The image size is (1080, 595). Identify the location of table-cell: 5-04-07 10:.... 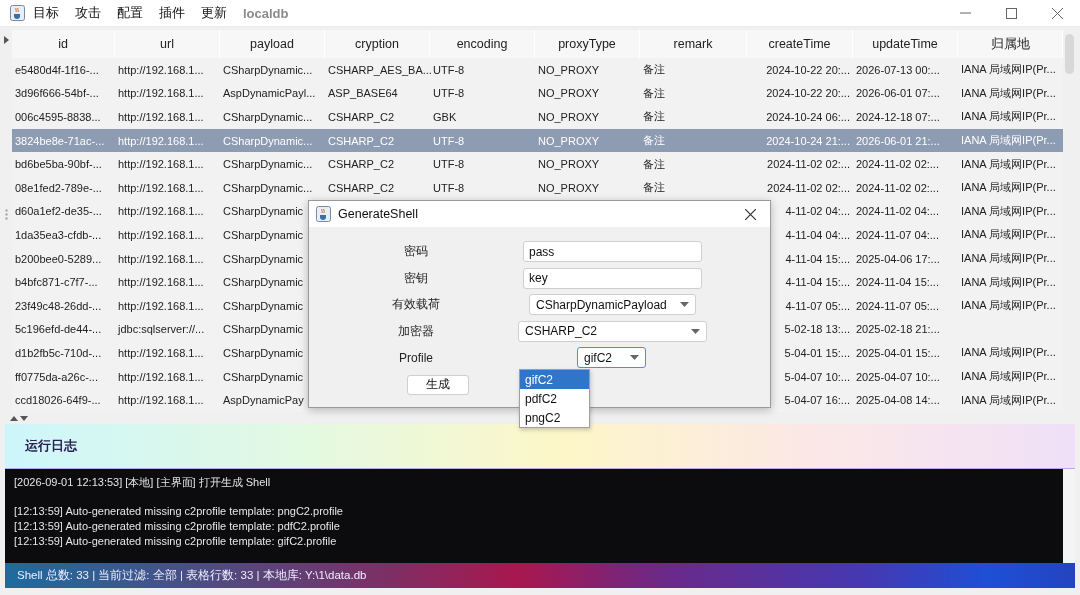
(817, 376).